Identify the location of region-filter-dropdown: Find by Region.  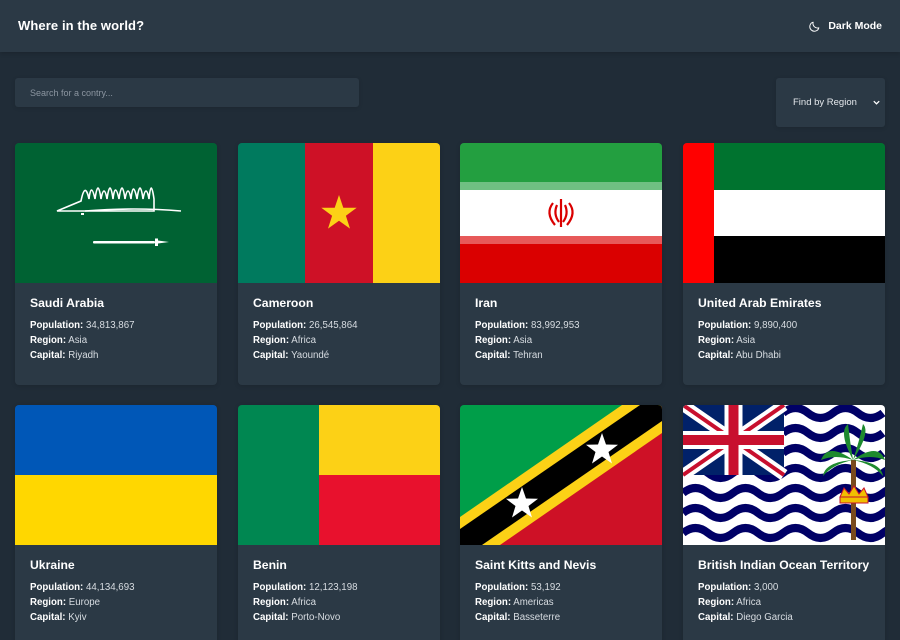
(830, 102).